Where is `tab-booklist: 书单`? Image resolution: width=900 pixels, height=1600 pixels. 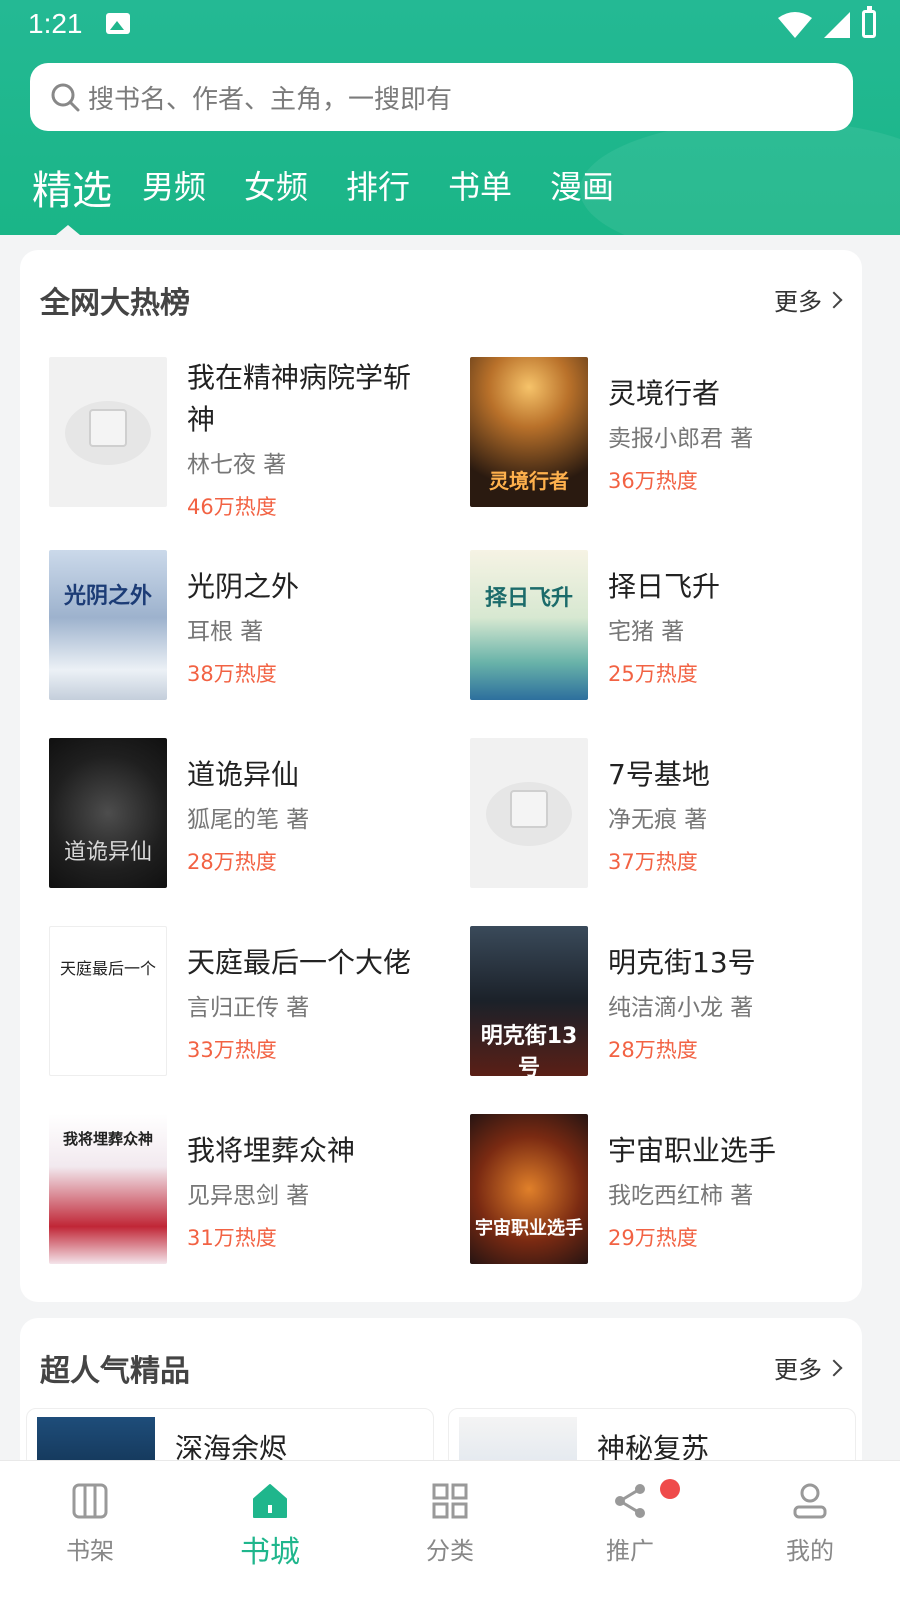
tab-booklist: 书单 is located at coordinates (480, 185).